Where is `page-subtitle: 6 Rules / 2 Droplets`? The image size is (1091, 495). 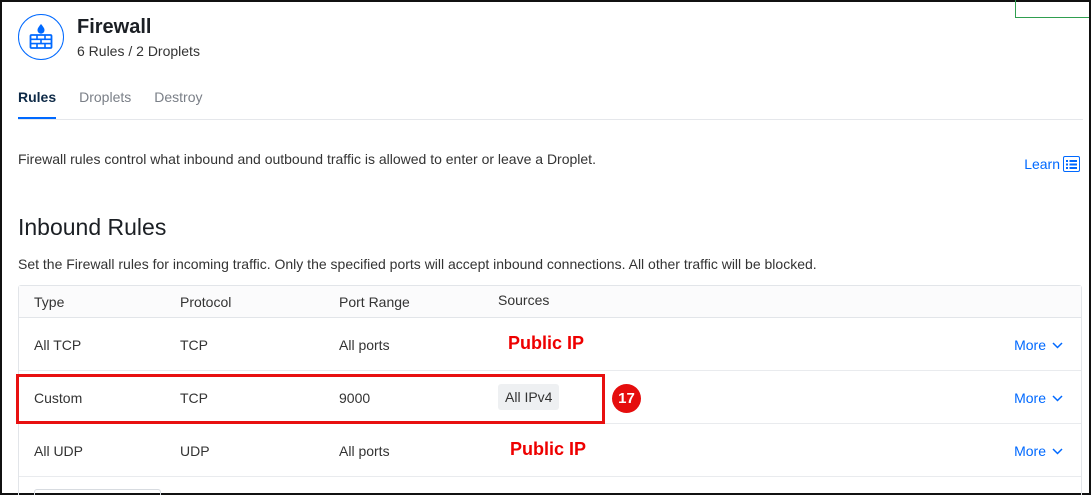 page-subtitle: 6 Rules / 2 Droplets is located at coordinates (138, 51).